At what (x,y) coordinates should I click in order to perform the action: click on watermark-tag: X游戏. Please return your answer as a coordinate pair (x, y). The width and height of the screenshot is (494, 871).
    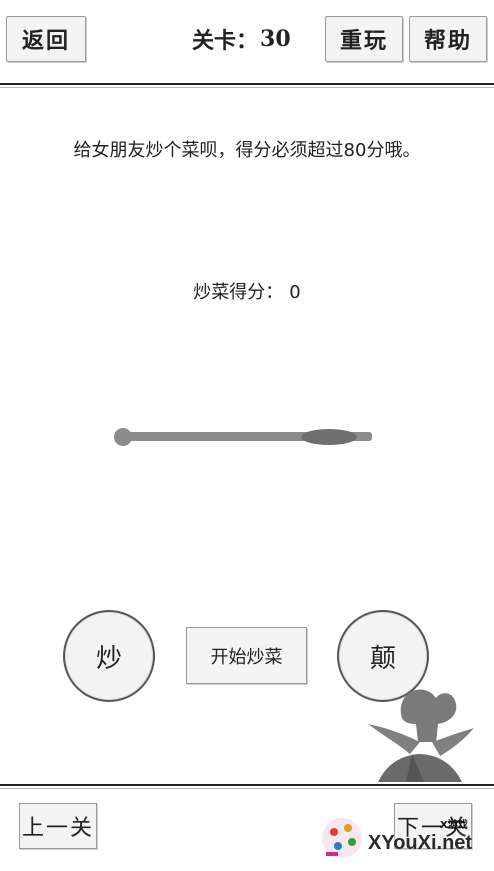
    Looking at the image, I should click on (454, 825).